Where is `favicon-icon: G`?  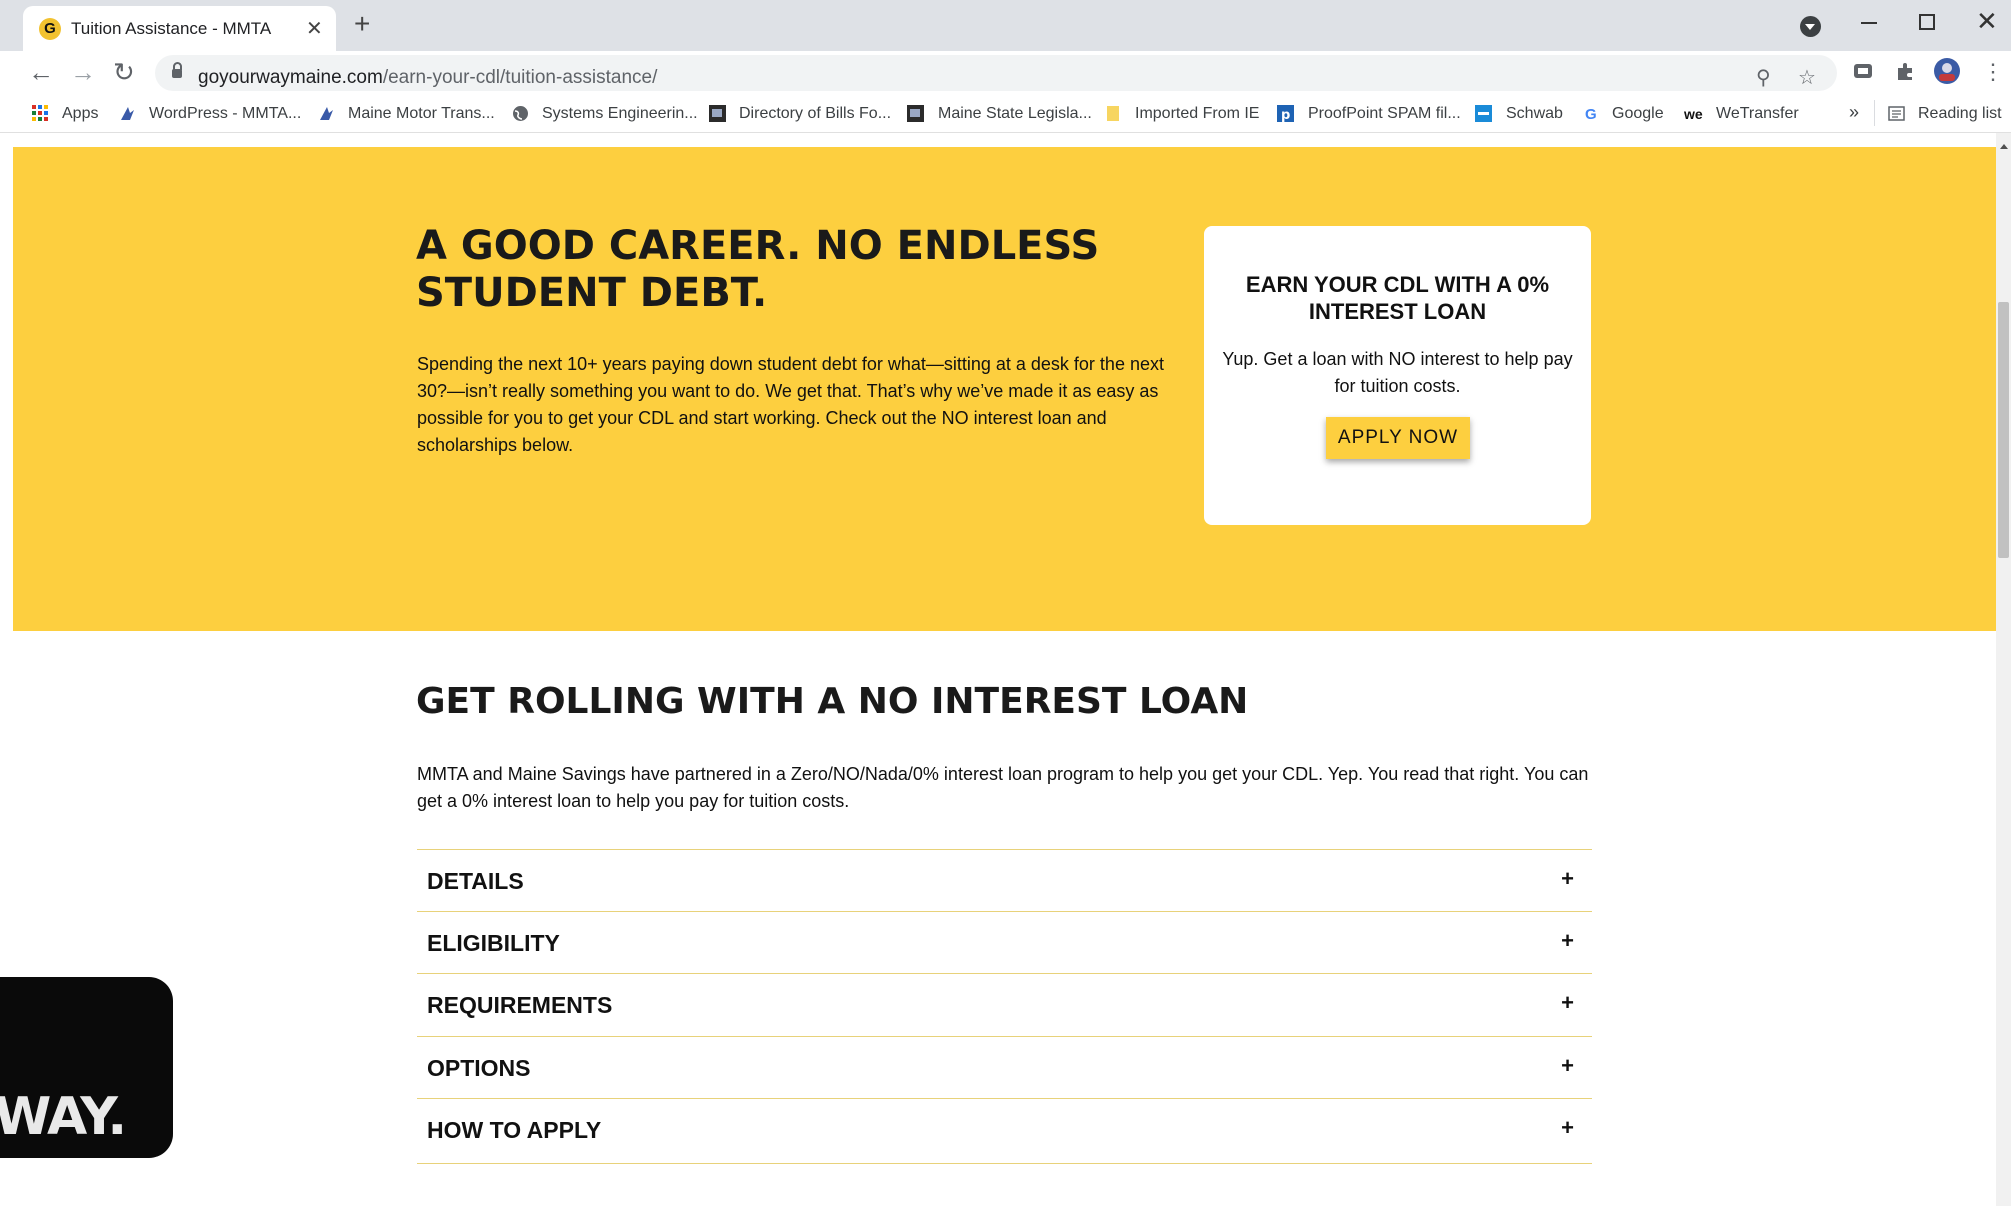
favicon-icon: G is located at coordinates (50, 29).